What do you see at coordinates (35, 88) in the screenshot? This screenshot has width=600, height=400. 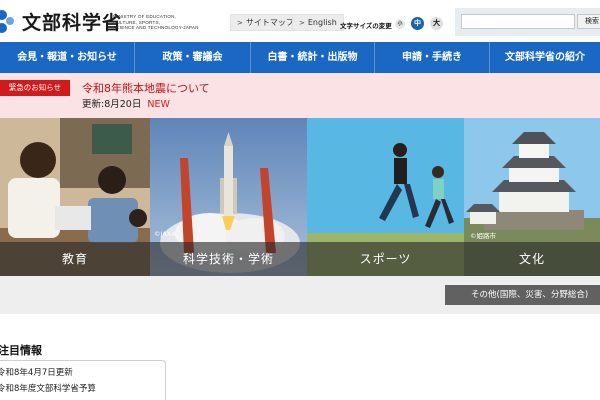 I see `emergency-badge: 緊急のお知らせ` at bounding box center [35, 88].